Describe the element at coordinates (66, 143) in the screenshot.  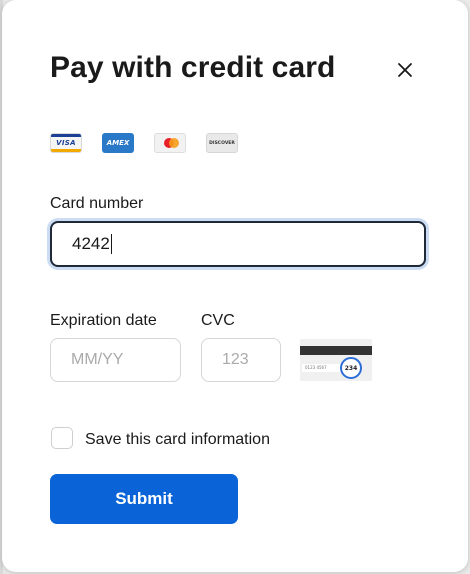
I see `visa-logo-icon: VISA` at that location.